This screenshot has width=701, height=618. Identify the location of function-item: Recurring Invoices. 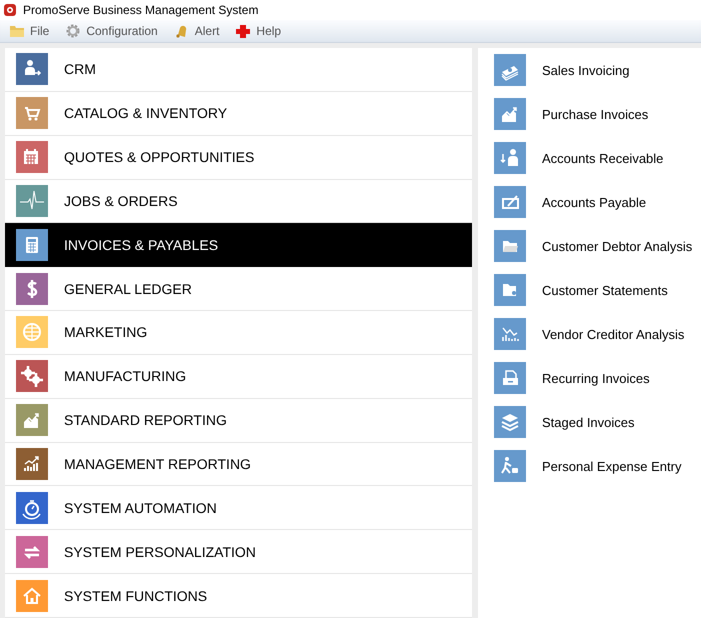
(589, 378).